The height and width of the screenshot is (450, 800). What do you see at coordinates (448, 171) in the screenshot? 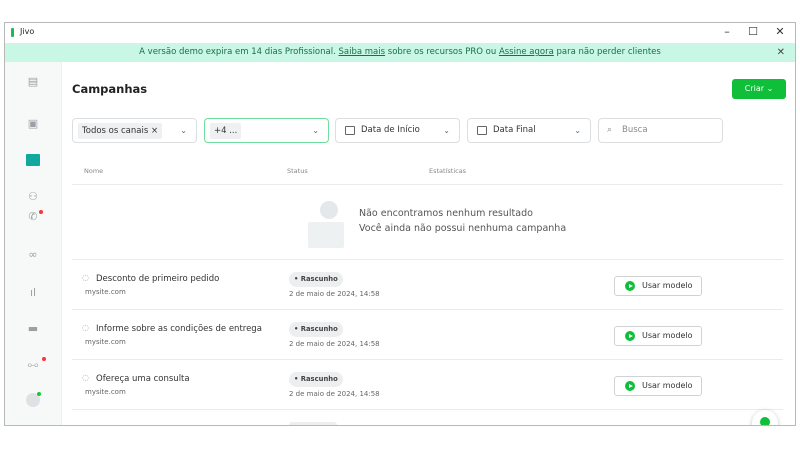
I see `column-header-stats: Estatísticas` at bounding box center [448, 171].